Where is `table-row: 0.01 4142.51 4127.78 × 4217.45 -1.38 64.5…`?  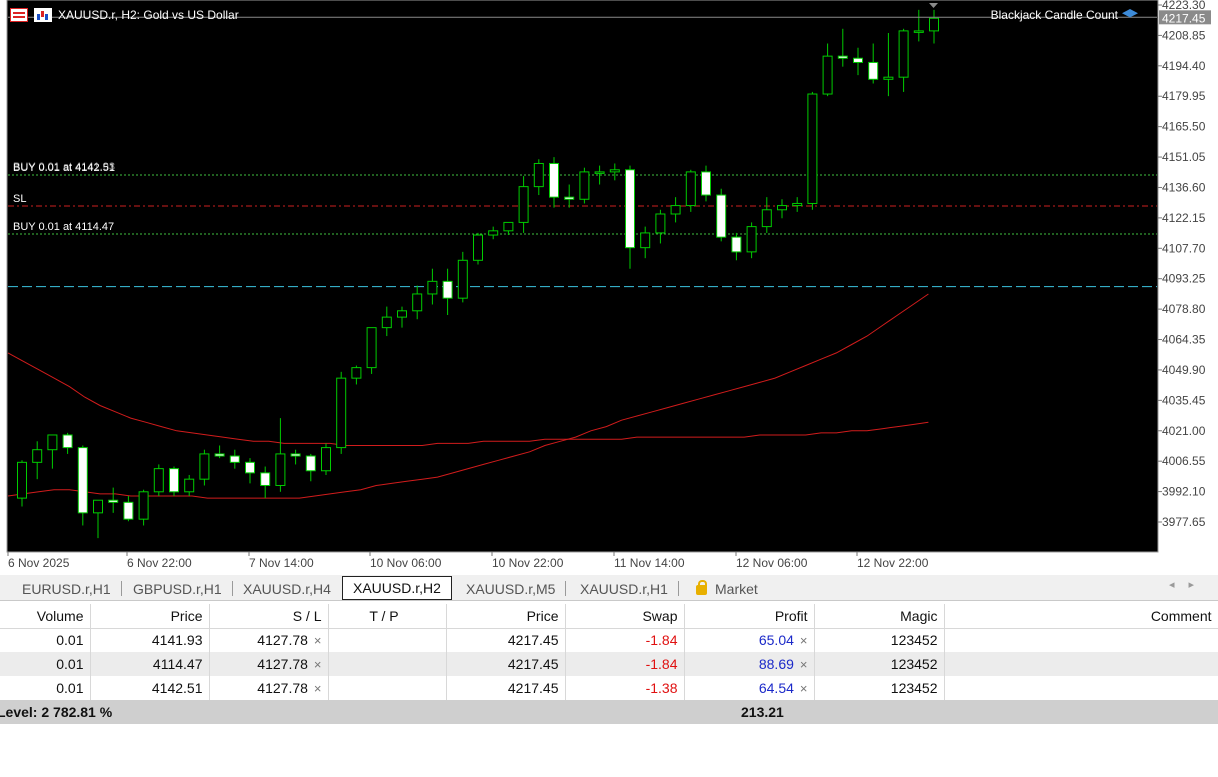 table-row: 0.01 4142.51 4127.78 × 4217.45 -1.38 64.5… is located at coordinates (609, 688).